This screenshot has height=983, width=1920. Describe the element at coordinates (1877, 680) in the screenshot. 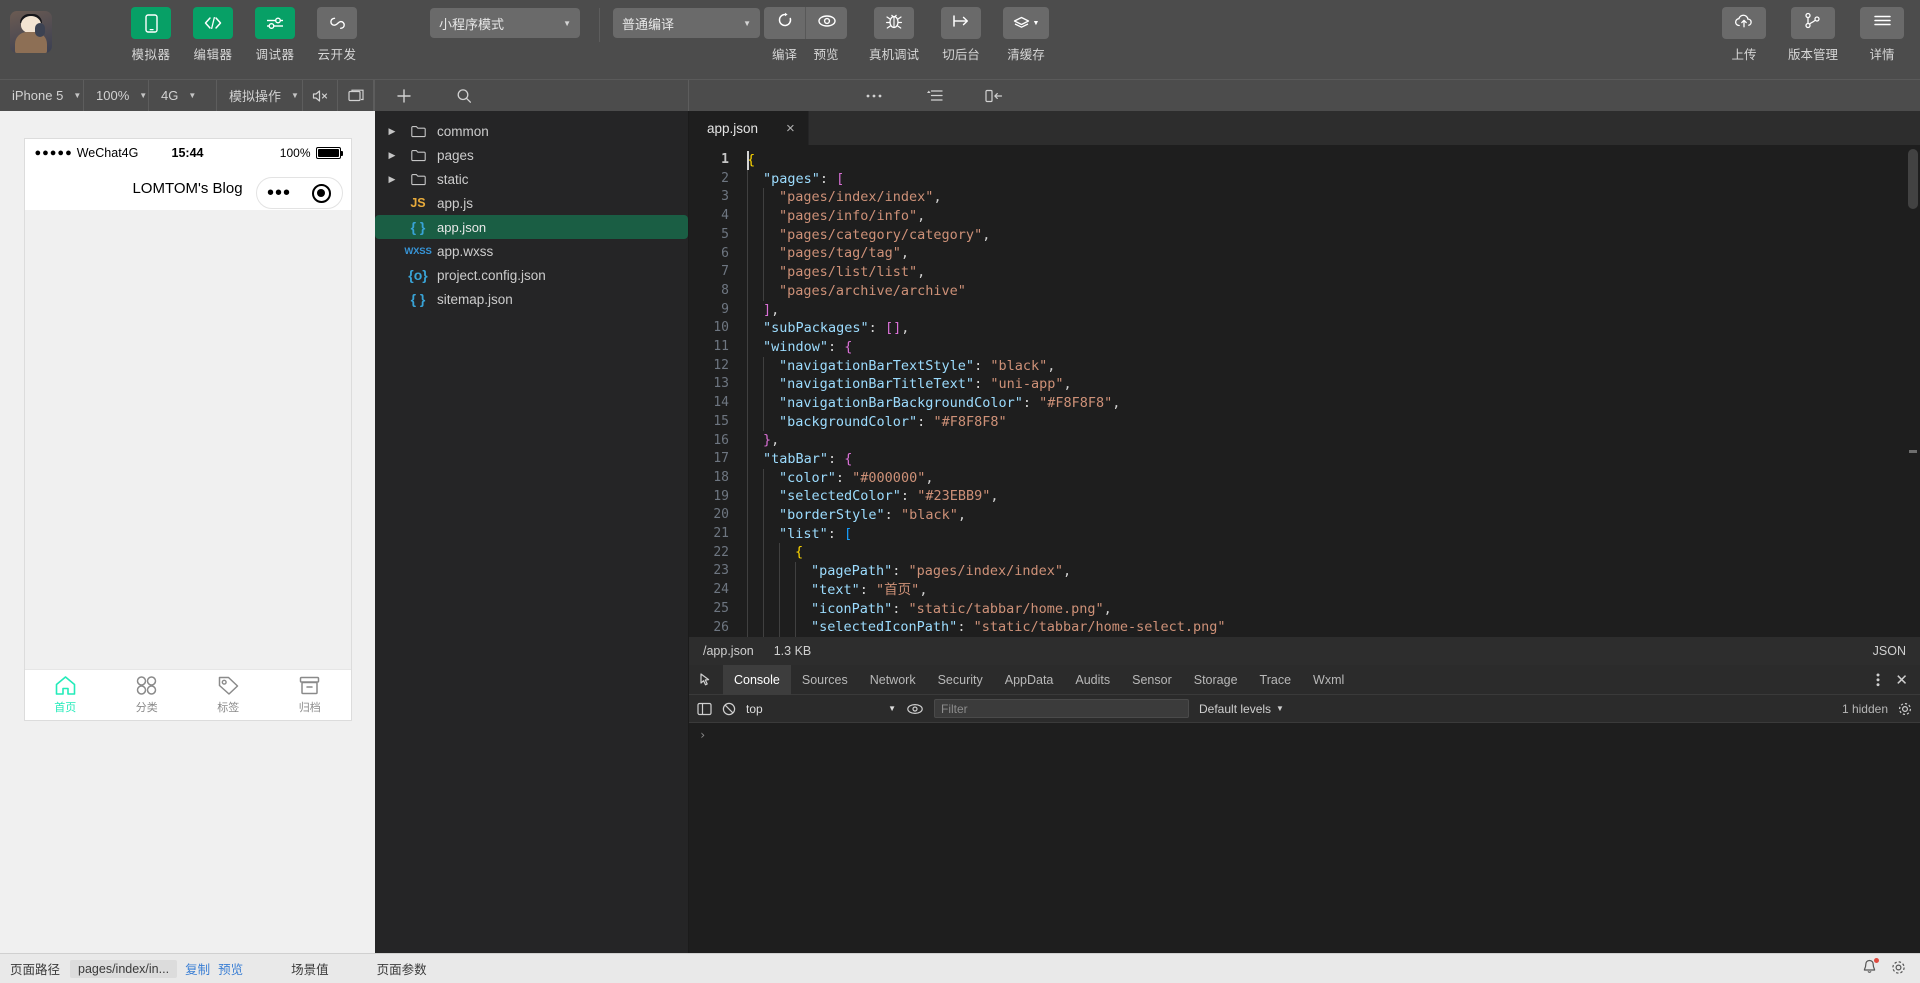

I see `devtools-menu-icon: •••` at that location.